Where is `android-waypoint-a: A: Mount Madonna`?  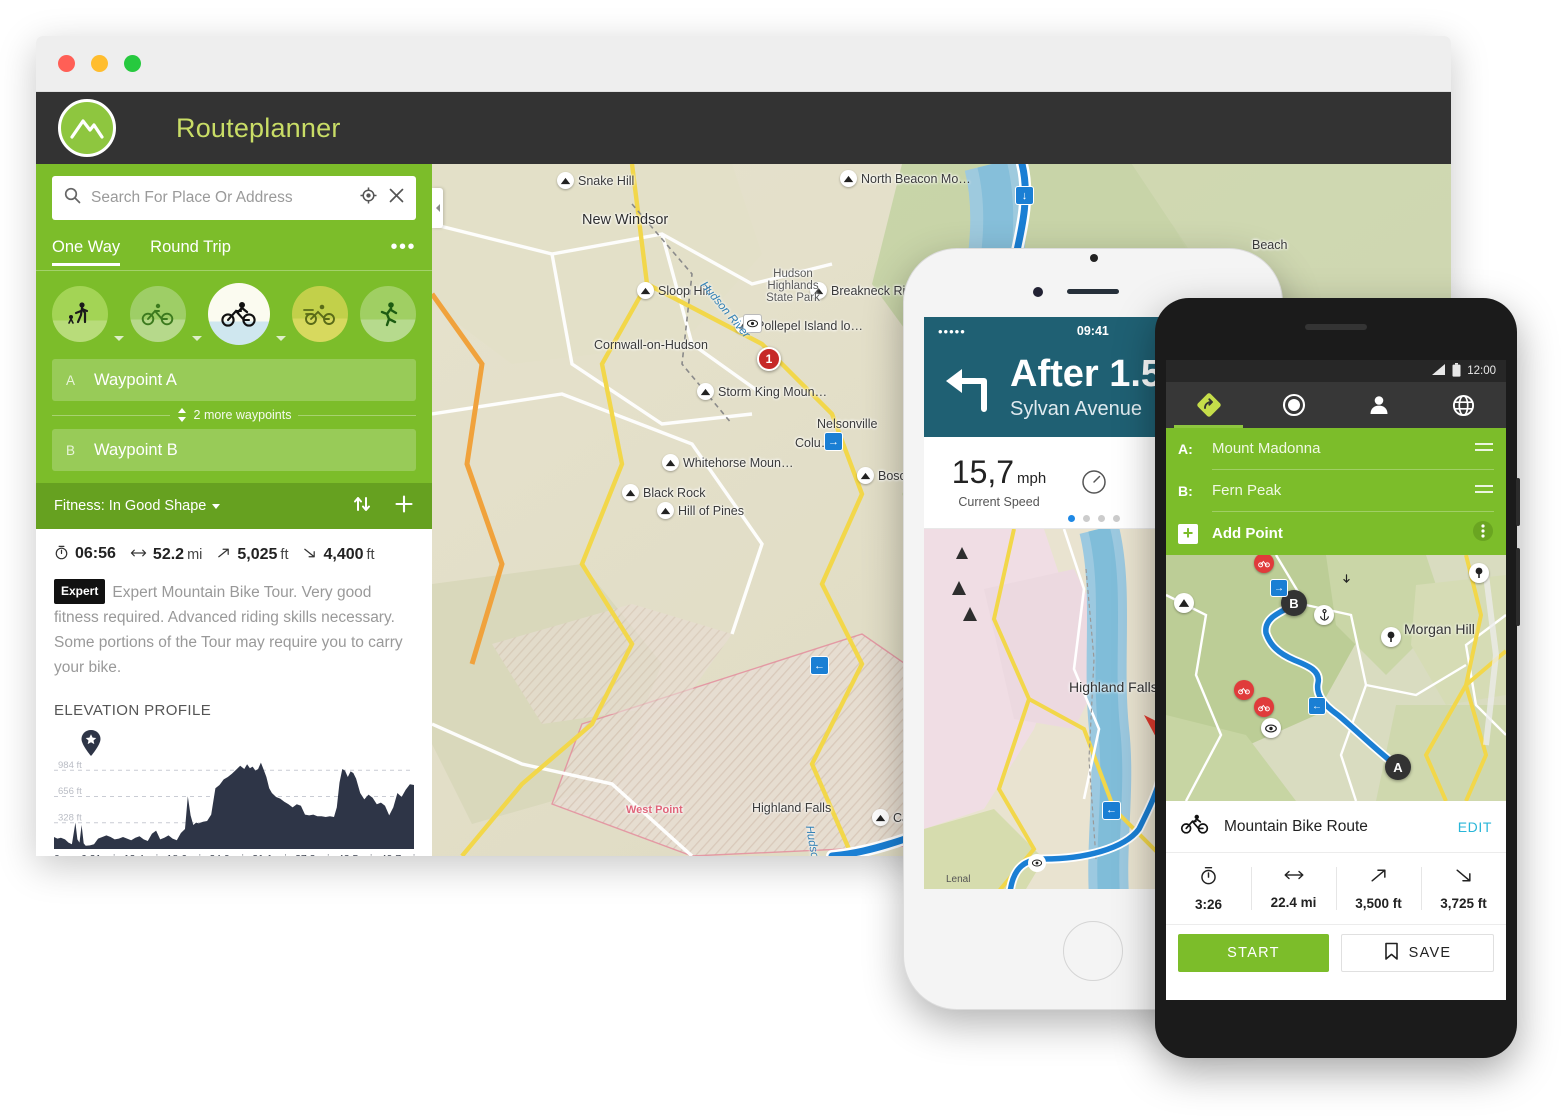
android-waypoint-a: A: Mount Madonna is located at coordinates (1336, 448).